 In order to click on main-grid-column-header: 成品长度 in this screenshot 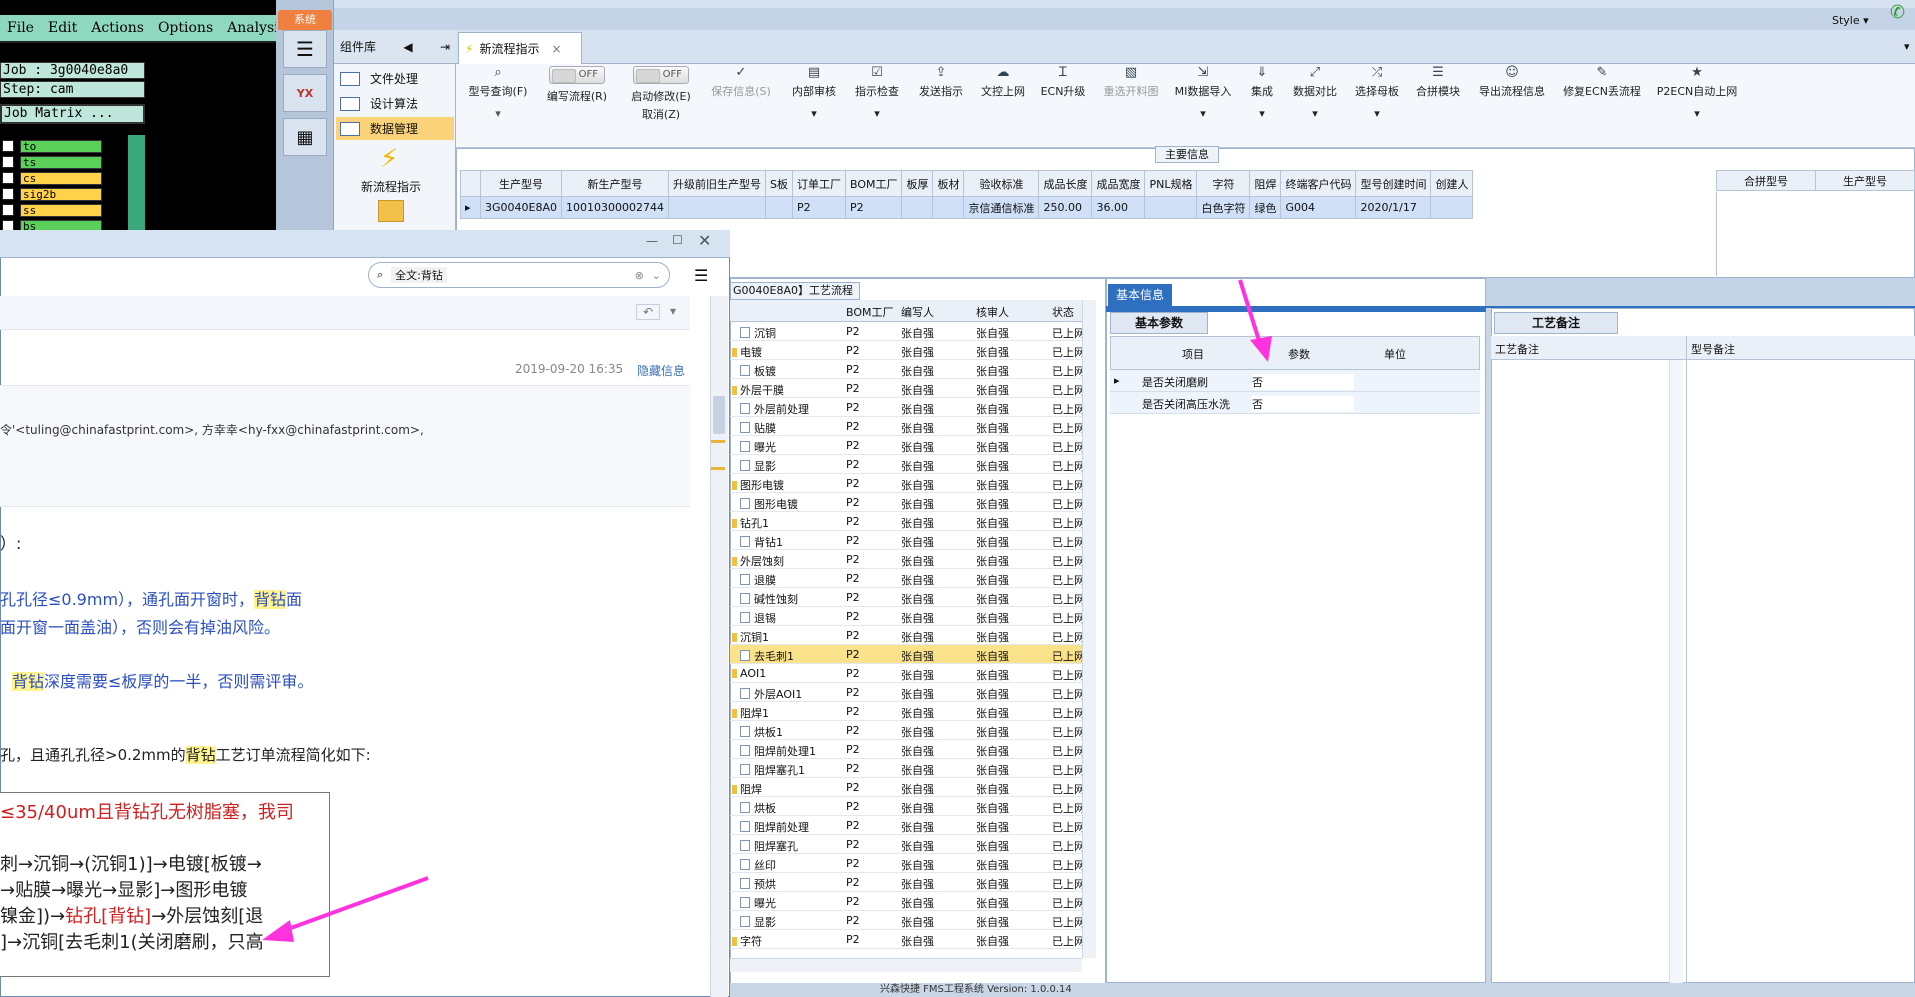, I will do `click(1065, 183)`.